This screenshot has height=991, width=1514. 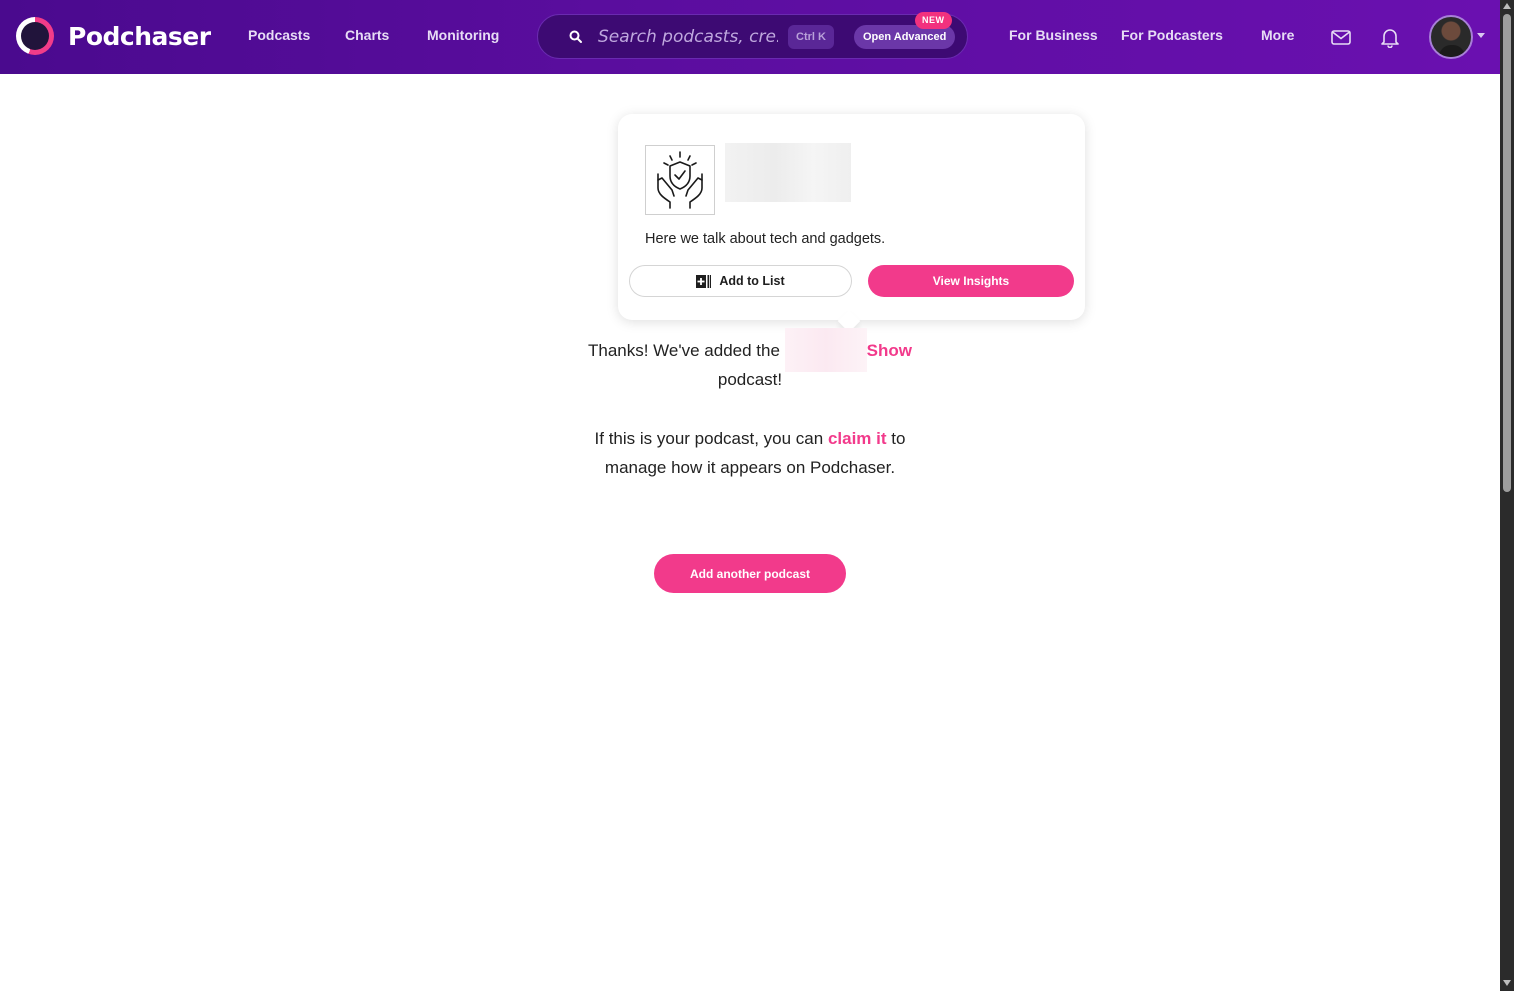 I want to click on add-another-podcast-button: Add another podcast, so click(x=750, y=573).